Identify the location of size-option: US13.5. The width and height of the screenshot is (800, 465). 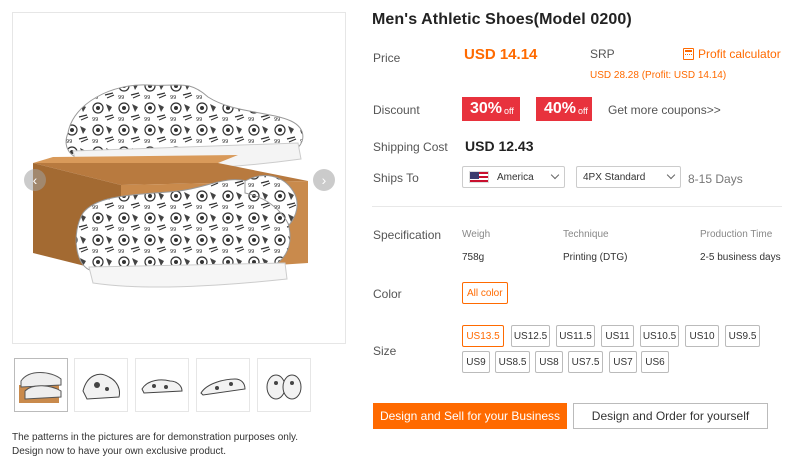
(483, 336).